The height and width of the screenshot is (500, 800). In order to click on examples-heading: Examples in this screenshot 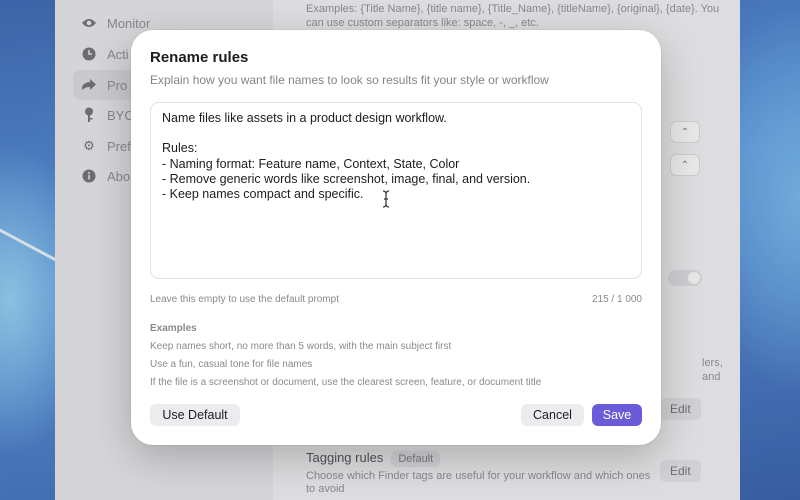, I will do `click(173, 328)`.